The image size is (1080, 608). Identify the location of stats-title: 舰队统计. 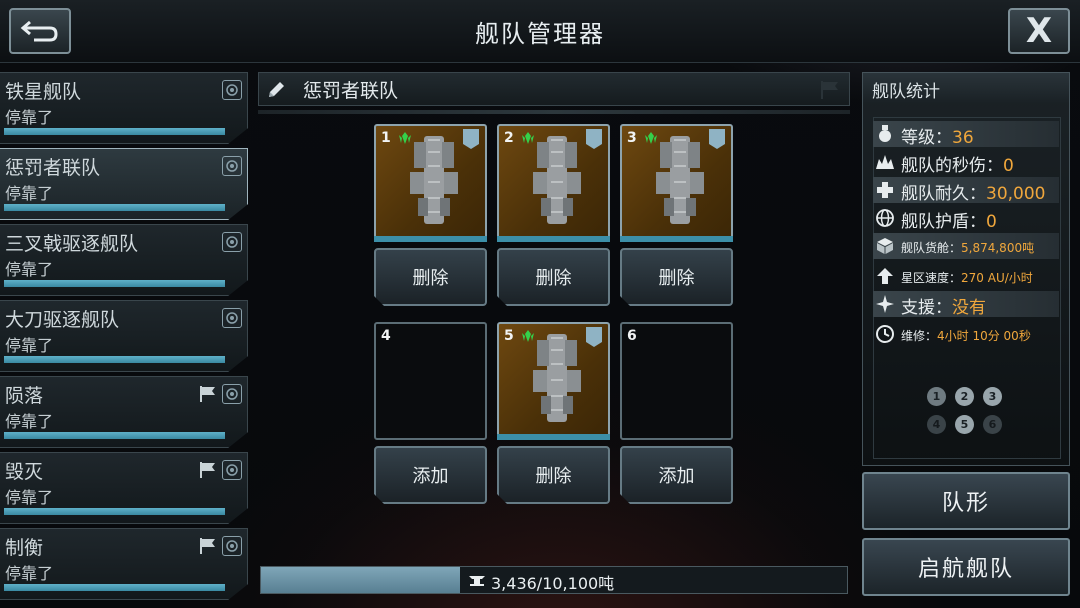
(906, 92).